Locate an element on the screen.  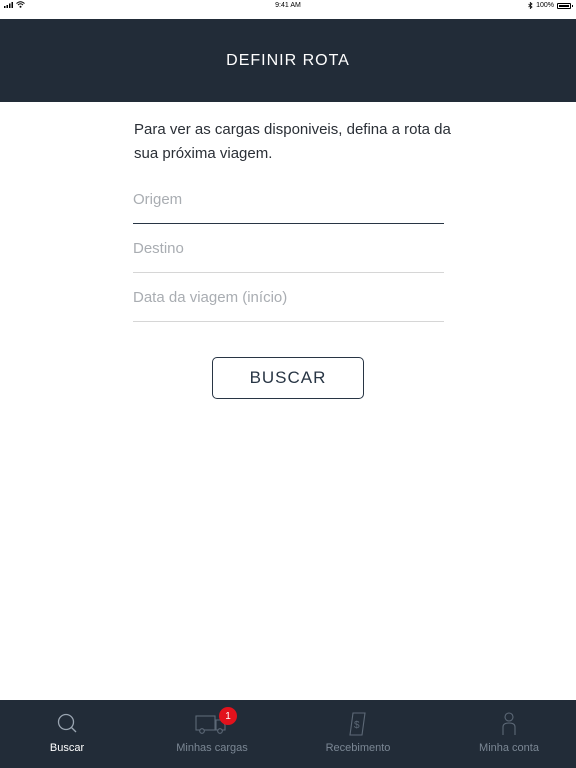
page-title: DEFINIR ROTA is located at coordinates (288, 60).